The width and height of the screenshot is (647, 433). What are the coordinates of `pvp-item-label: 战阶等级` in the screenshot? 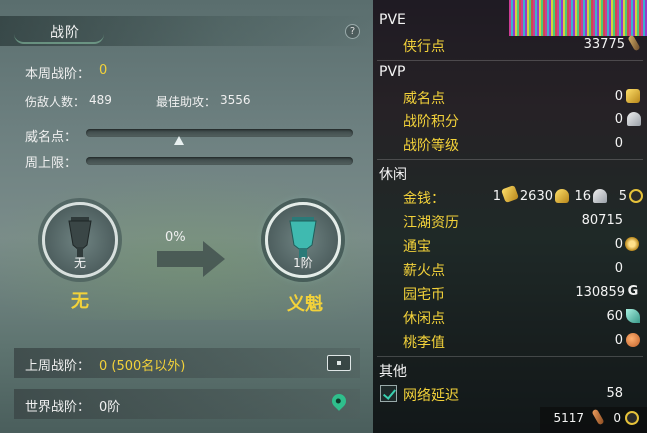 It's located at (431, 146).